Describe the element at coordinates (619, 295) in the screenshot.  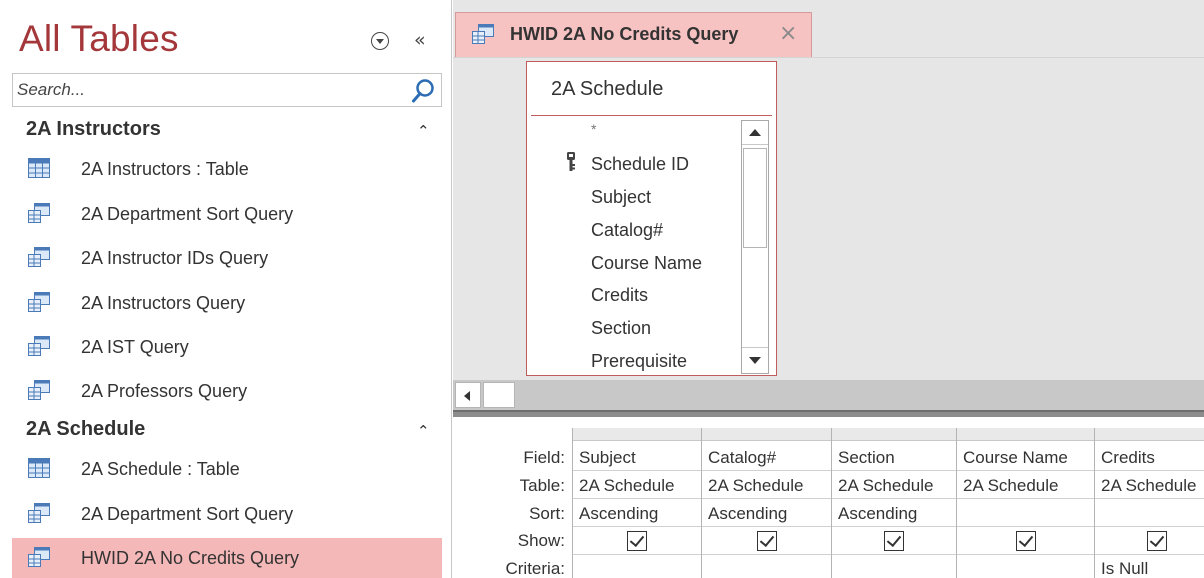
I see `field-credits: Credits` at that location.